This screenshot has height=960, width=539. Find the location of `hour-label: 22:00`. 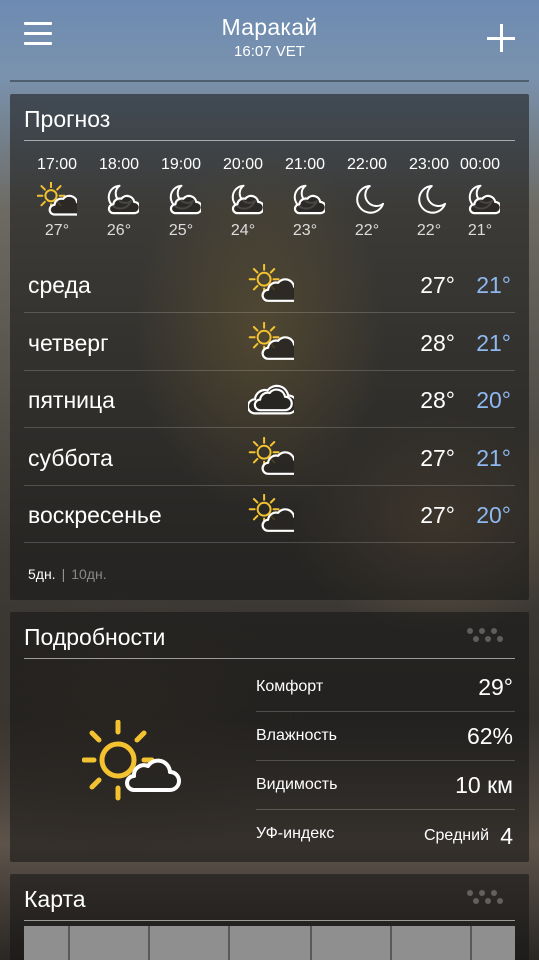

hour-label: 22:00 is located at coordinates (367, 164).